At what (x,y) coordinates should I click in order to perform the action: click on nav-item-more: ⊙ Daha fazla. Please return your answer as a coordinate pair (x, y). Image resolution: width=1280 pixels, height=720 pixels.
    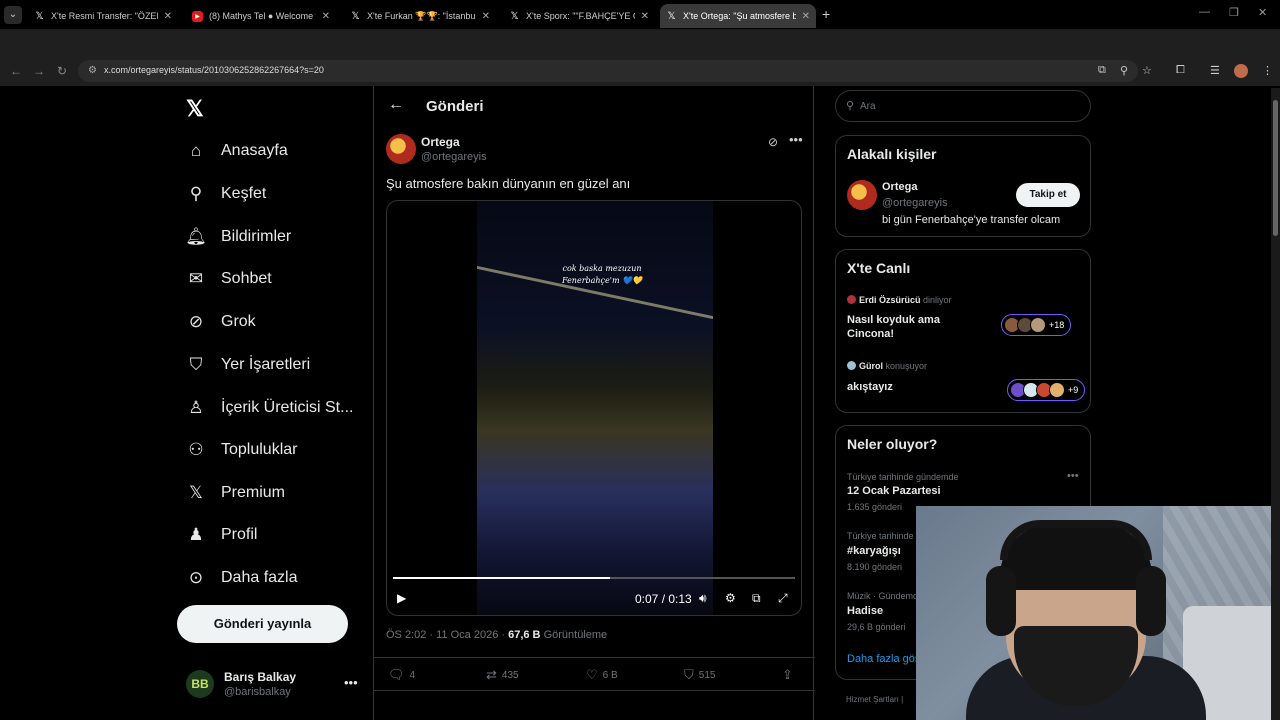
    Looking at the image, I should click on (241, 578).